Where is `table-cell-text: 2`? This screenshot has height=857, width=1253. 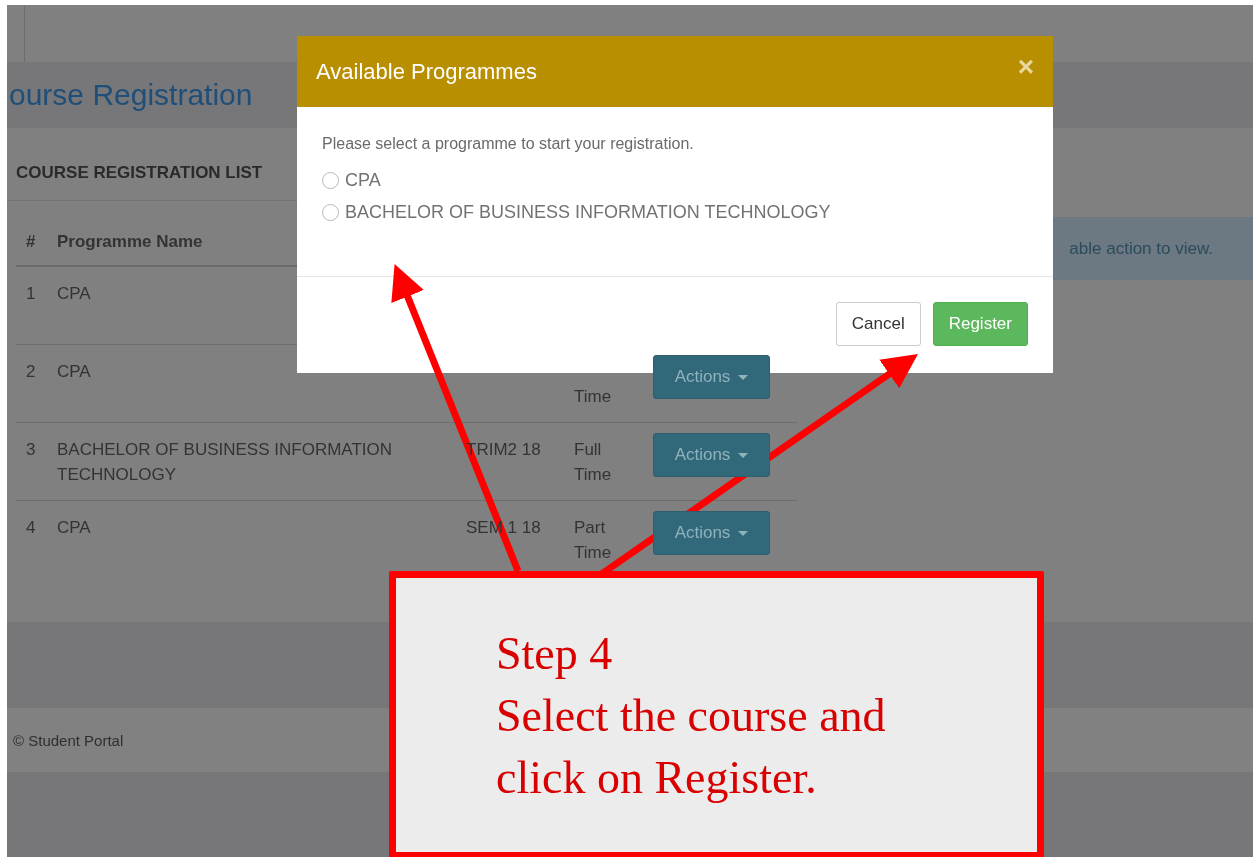 table-cell-text: 2 is located at coordinates (31, 372).